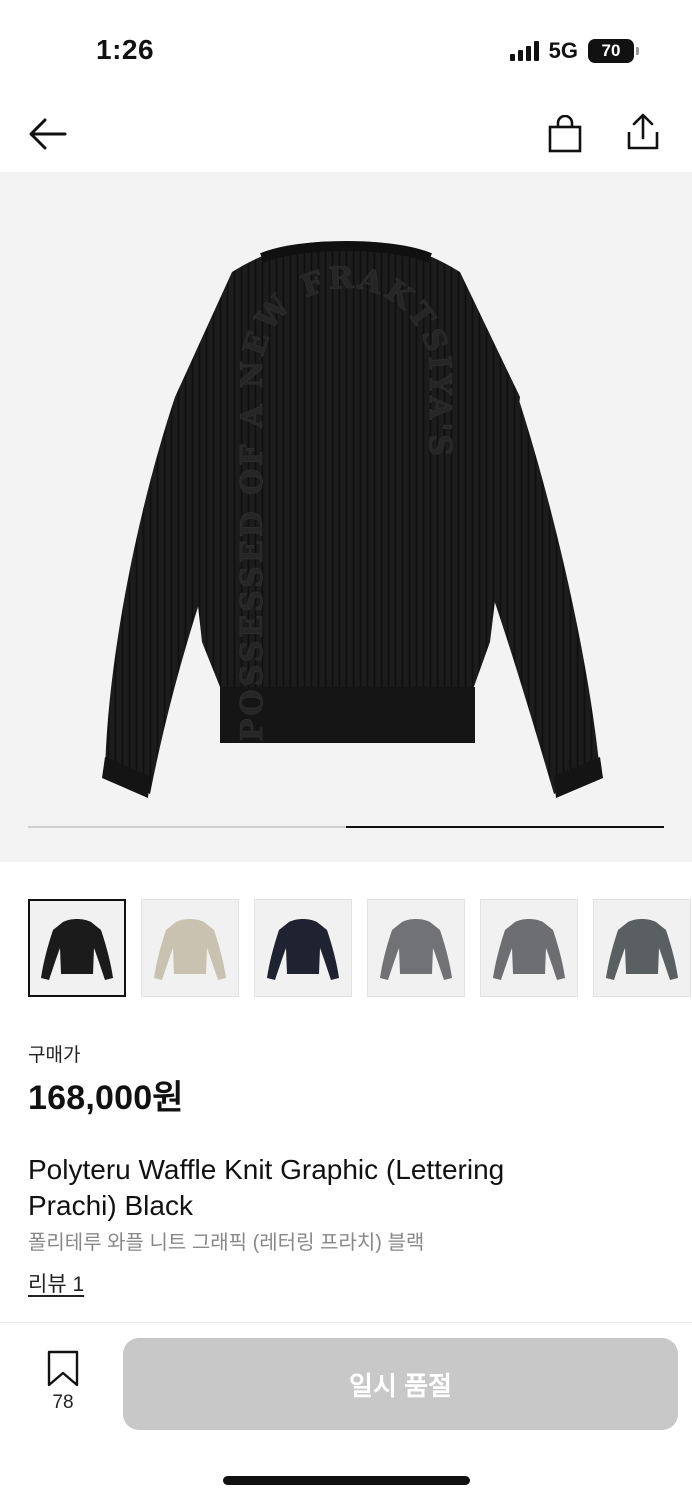 Image resolution: width=692 pixels, height=1500 pixels. Describe the element at coordinates (106, 1098) in the screenshot. I see `price: 168,000원` at that location.